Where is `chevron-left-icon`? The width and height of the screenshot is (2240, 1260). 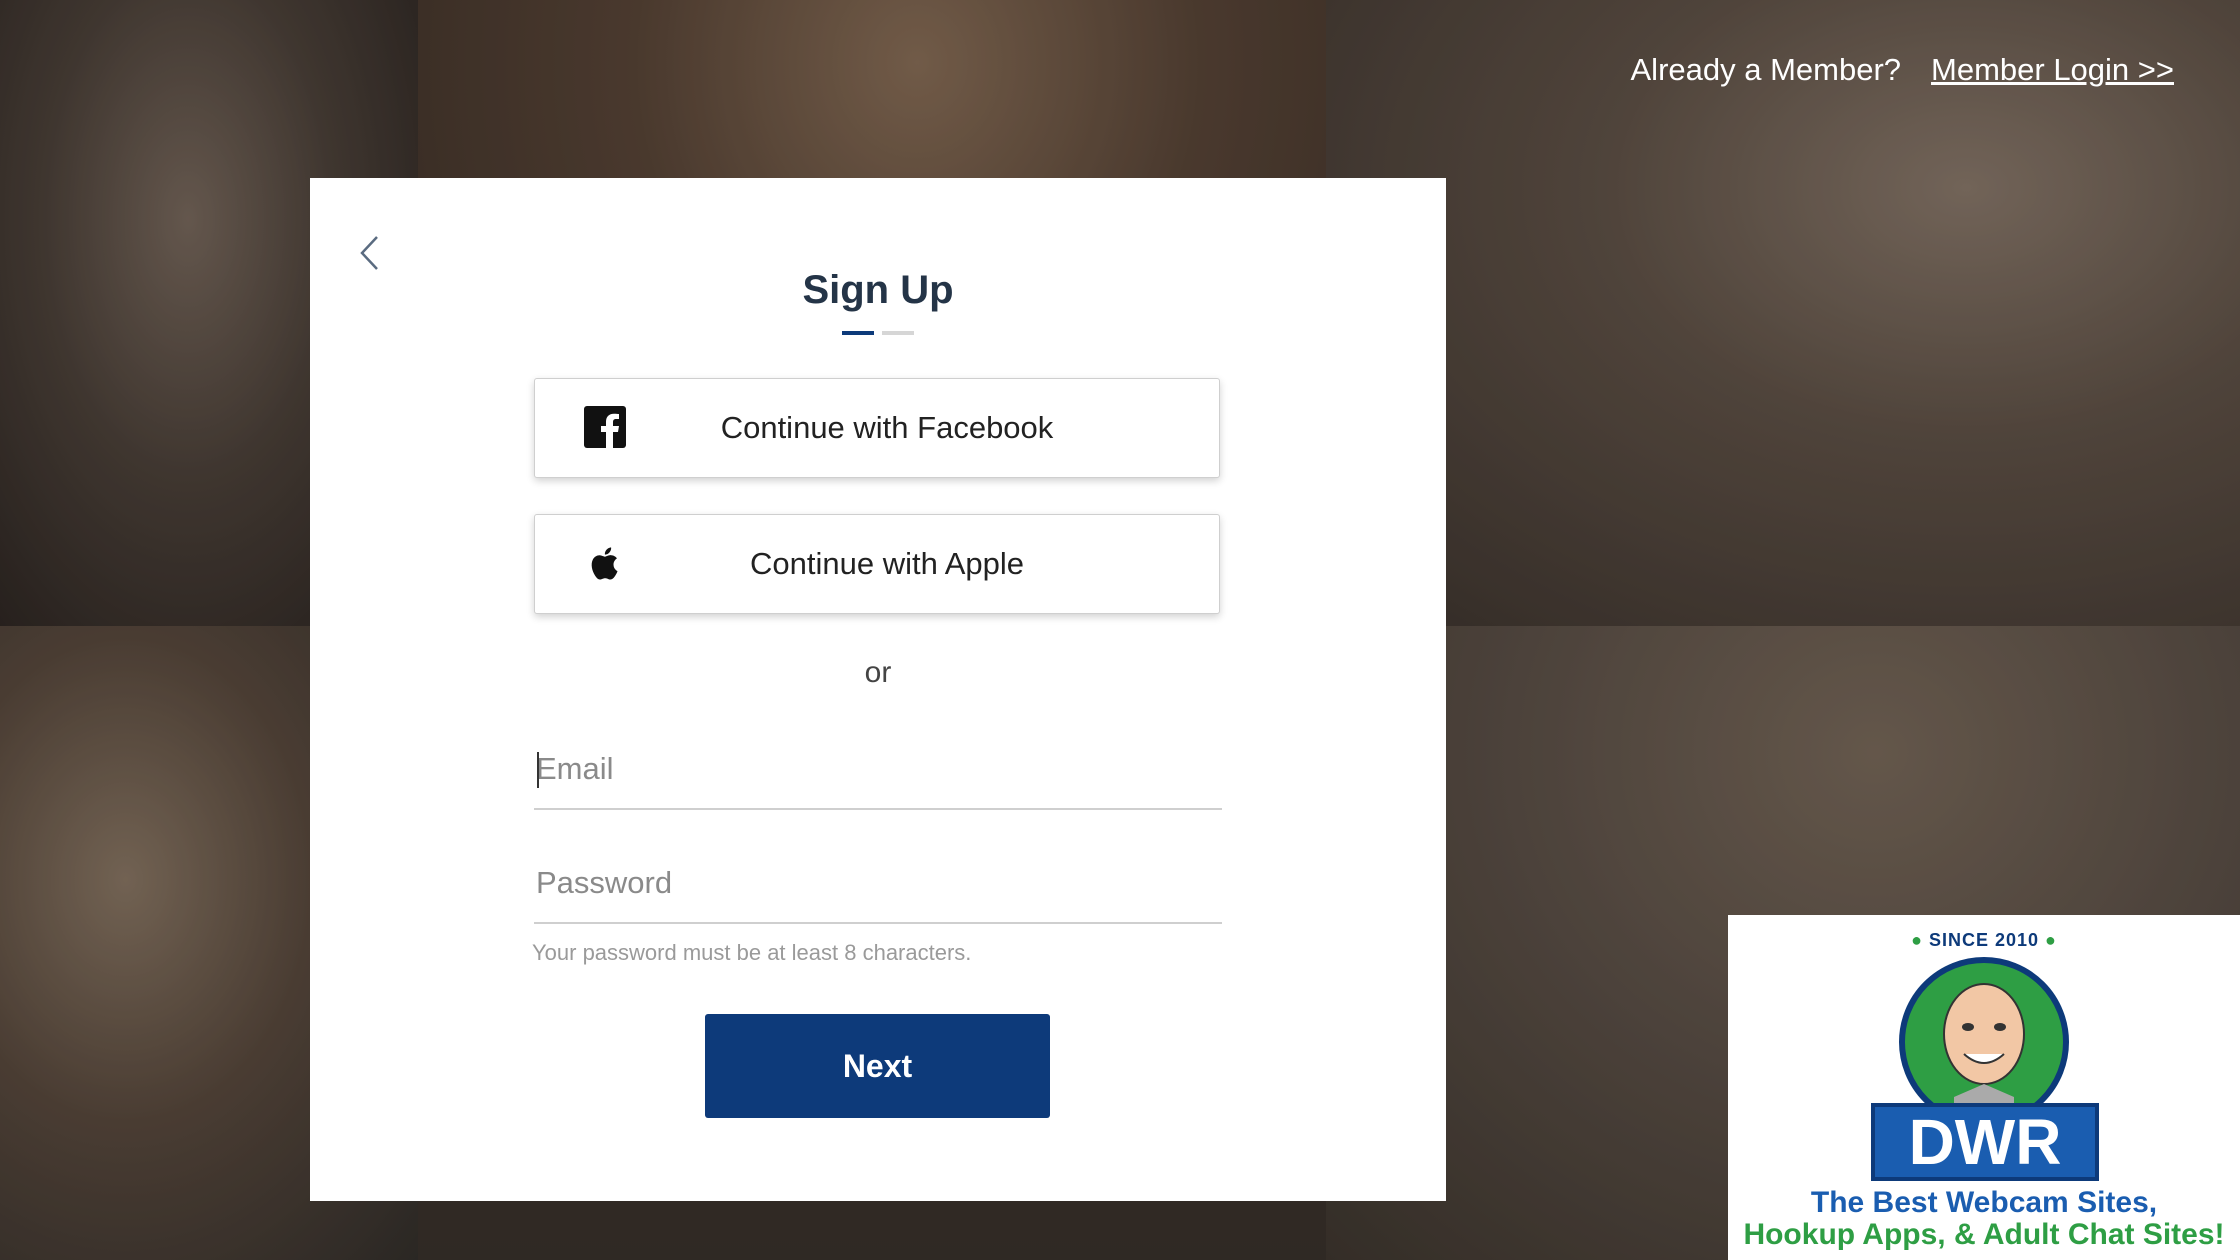 chevron-left-icon is located at coordinates (369, 253).